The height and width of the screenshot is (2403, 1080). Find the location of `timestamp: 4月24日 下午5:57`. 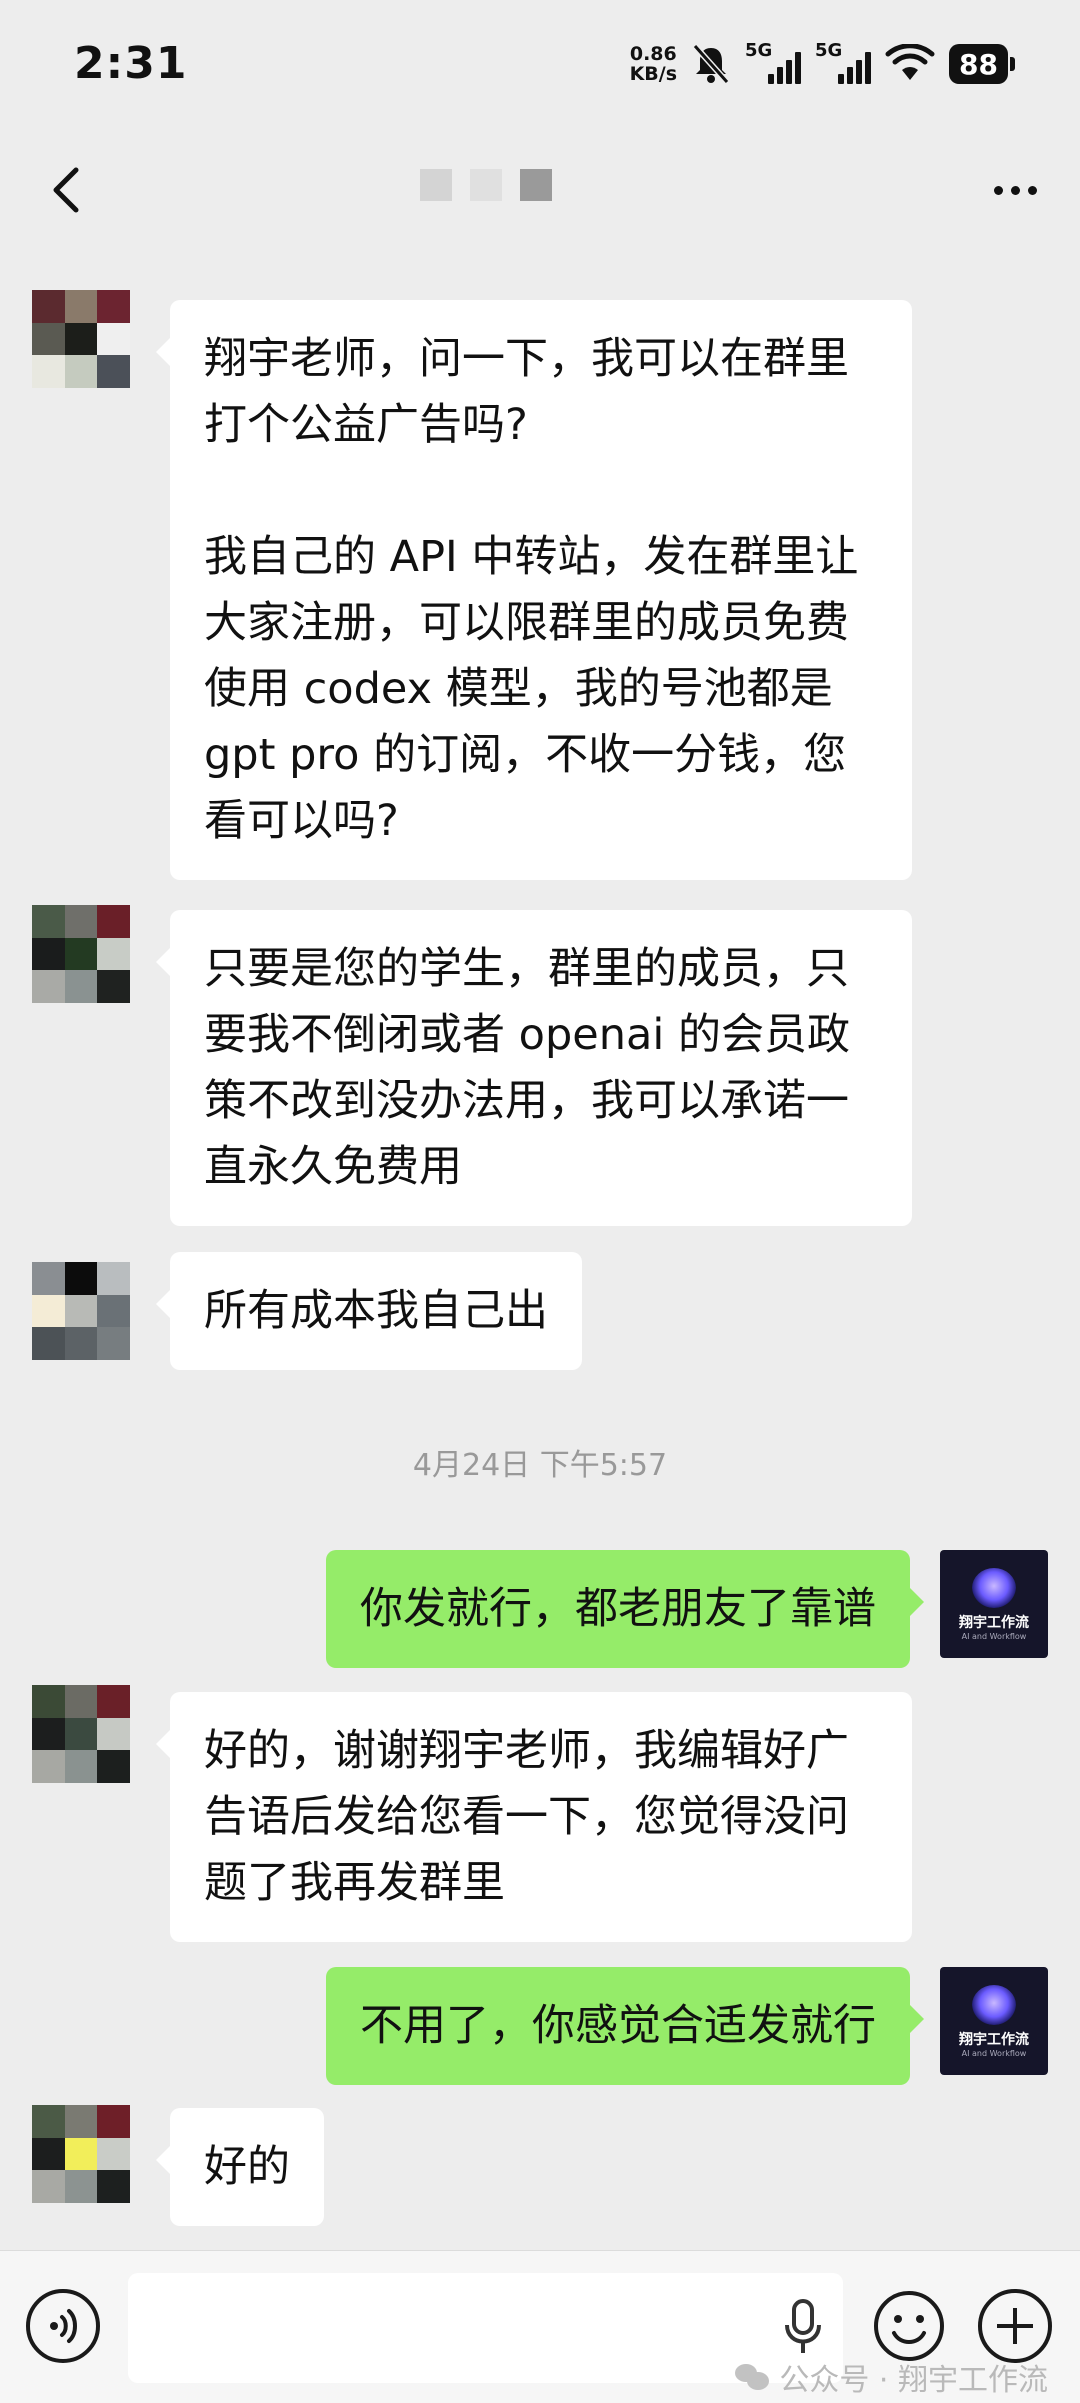

timestamp: 4月24日 下午5:57 is located at coordinates (540, 1465).